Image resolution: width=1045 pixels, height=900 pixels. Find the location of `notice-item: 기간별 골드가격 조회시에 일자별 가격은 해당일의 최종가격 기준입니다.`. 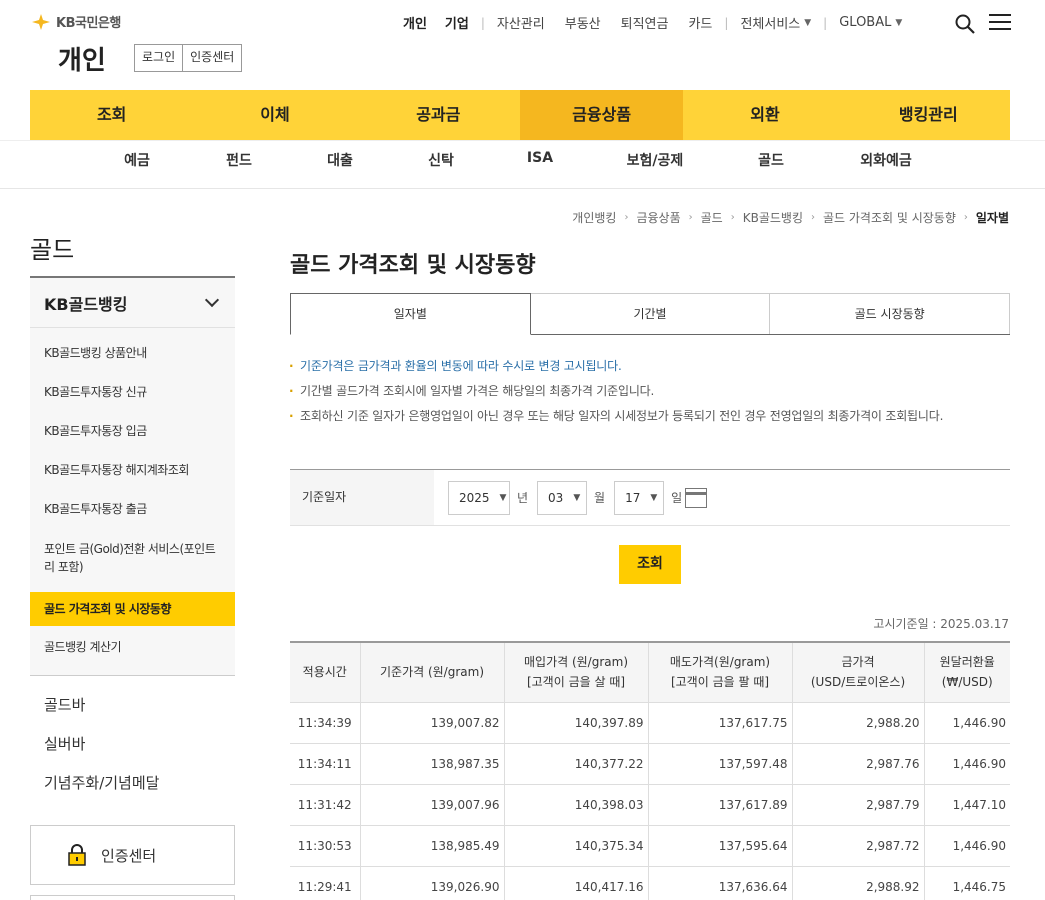

notice-item: 기간별 골드가격 조회시에 일자별 가격은 해당일의 최종가격 기준입니다. is located at coordinates (649, 391).